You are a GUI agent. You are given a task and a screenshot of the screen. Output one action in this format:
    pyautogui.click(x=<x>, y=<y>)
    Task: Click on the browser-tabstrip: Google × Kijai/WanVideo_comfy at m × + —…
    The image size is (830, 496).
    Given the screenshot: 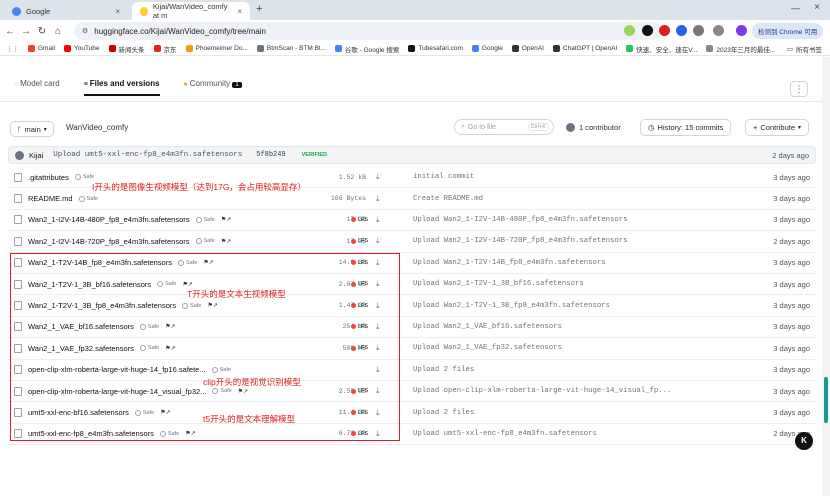 What is the action you would take?
    pyautogui.click(x=415, y=10)
    